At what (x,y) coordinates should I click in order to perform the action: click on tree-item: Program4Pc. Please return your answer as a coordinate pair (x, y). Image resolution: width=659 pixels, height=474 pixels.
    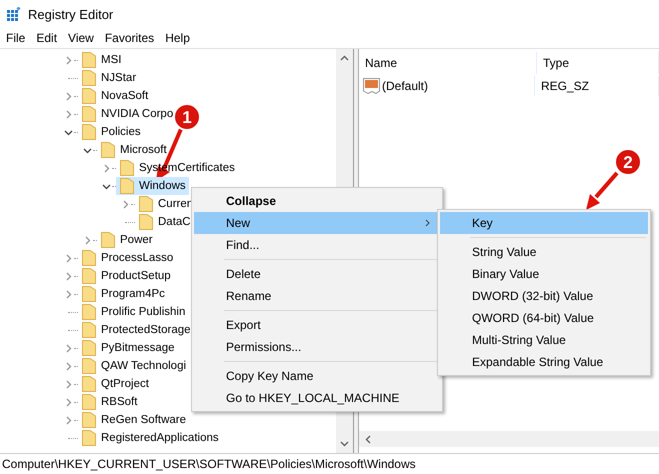
    Looking at the image, I should click on (123, 294).